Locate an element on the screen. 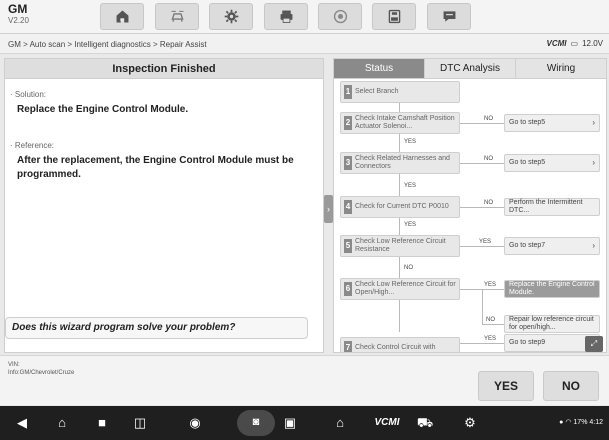  inspection-title: Inspection Finished is located at coordinates (164, 69).